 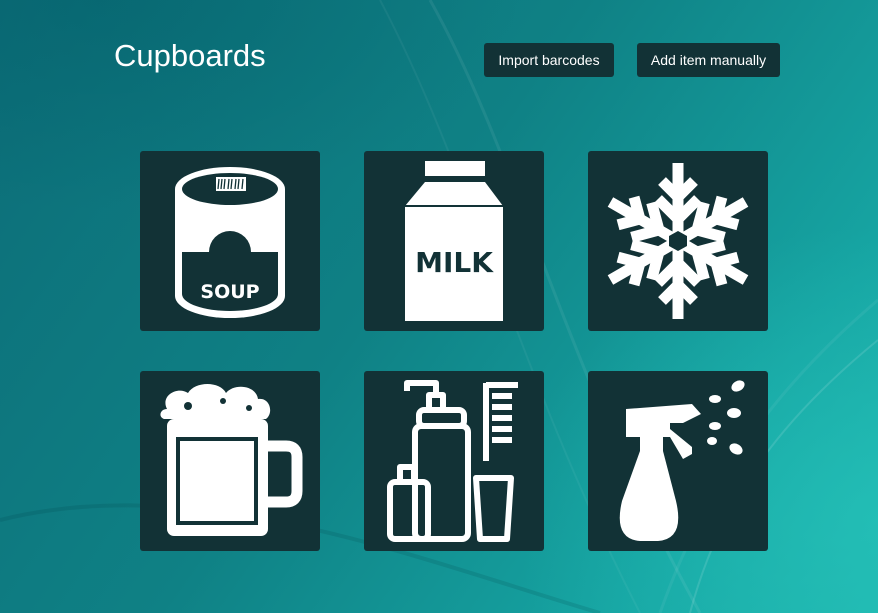 I want to click on beer-mug-icon, so click(x=231, y=460).